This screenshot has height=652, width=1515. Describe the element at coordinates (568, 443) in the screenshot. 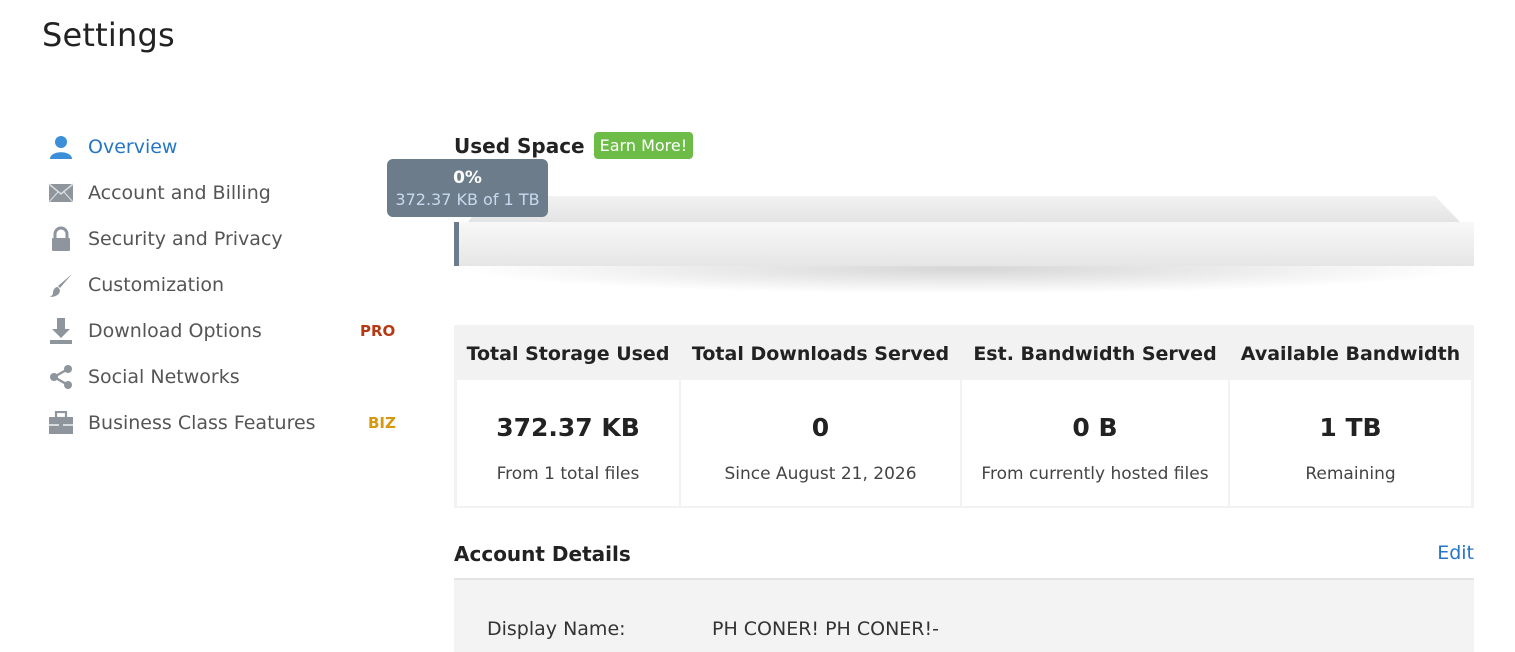

I see `stat-cell: 372.37 KB From 1 total files` at that location.